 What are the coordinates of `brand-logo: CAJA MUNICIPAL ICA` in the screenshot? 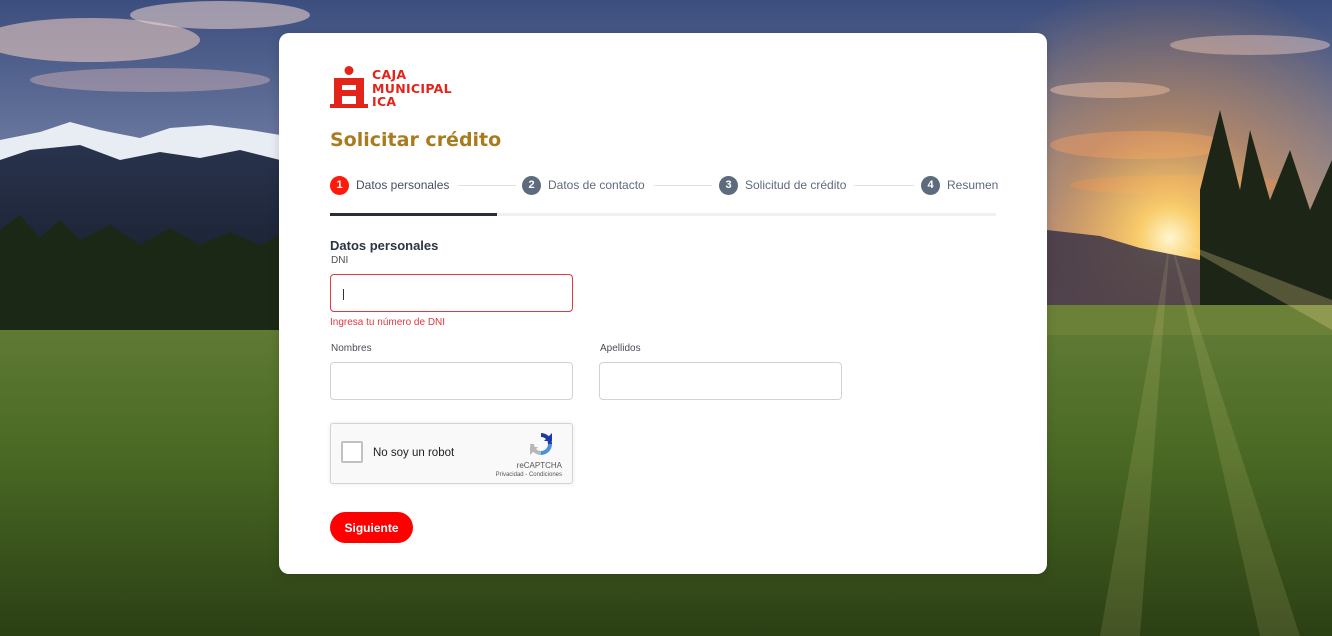 It's located at (400, 88).